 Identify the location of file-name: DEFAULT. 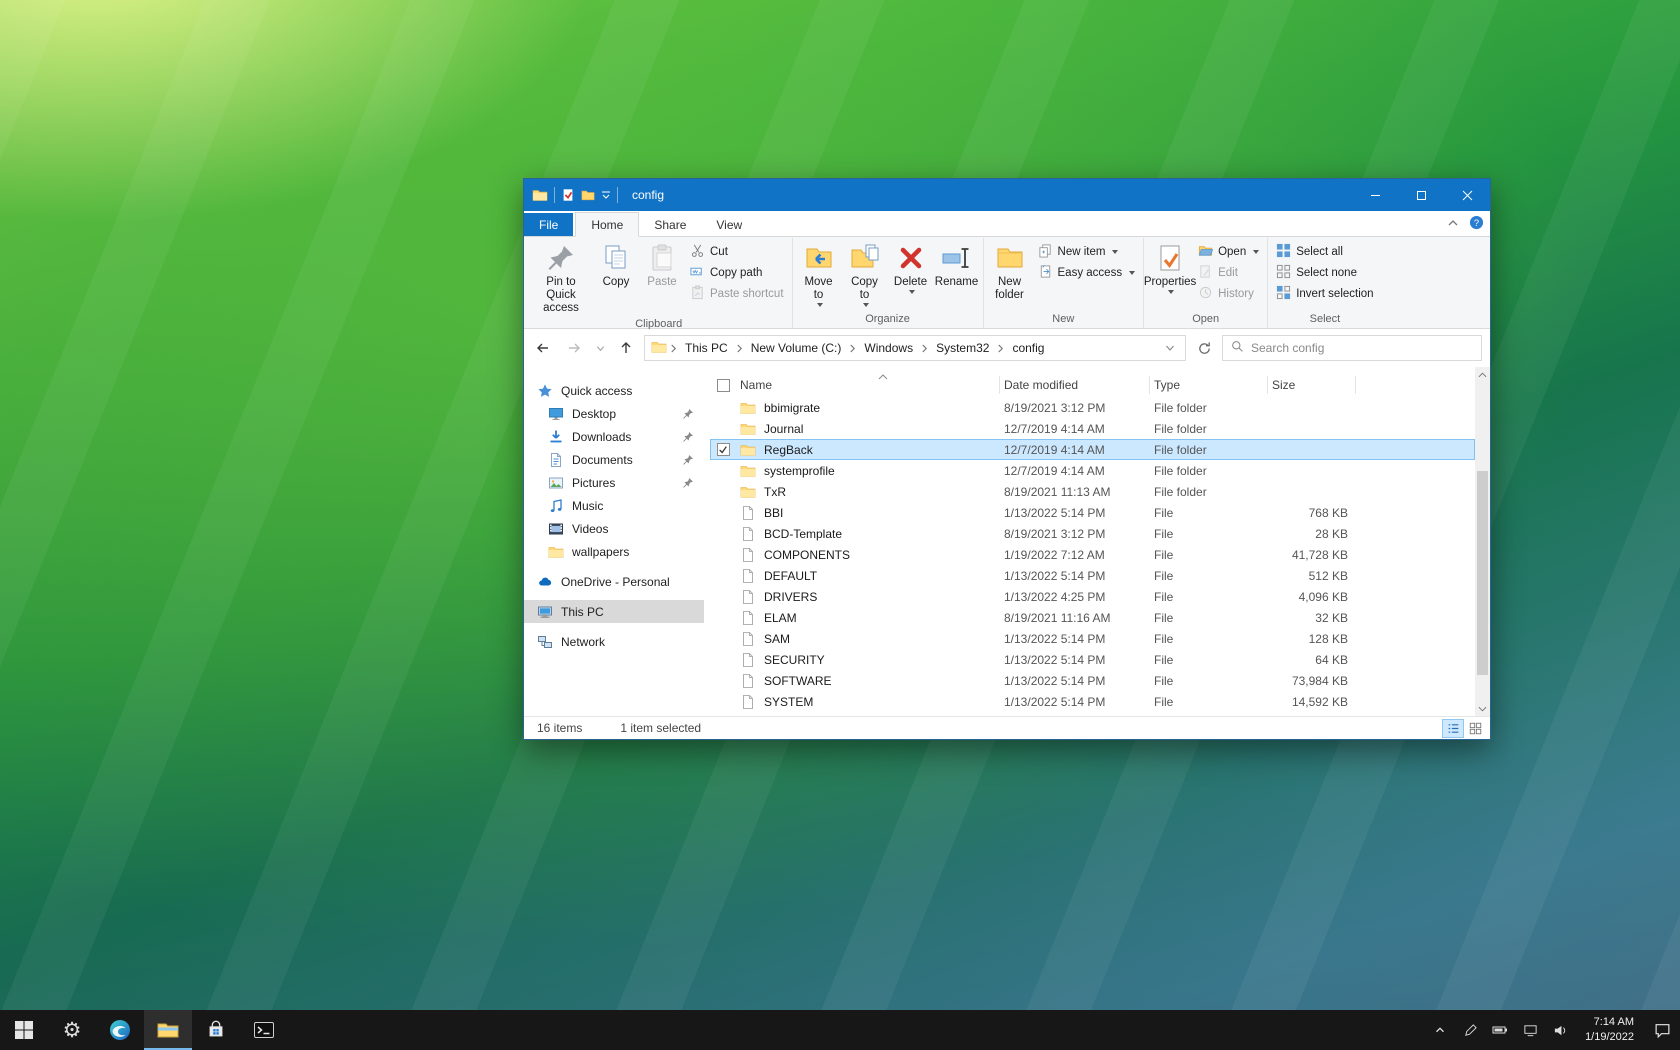
(791, 575).